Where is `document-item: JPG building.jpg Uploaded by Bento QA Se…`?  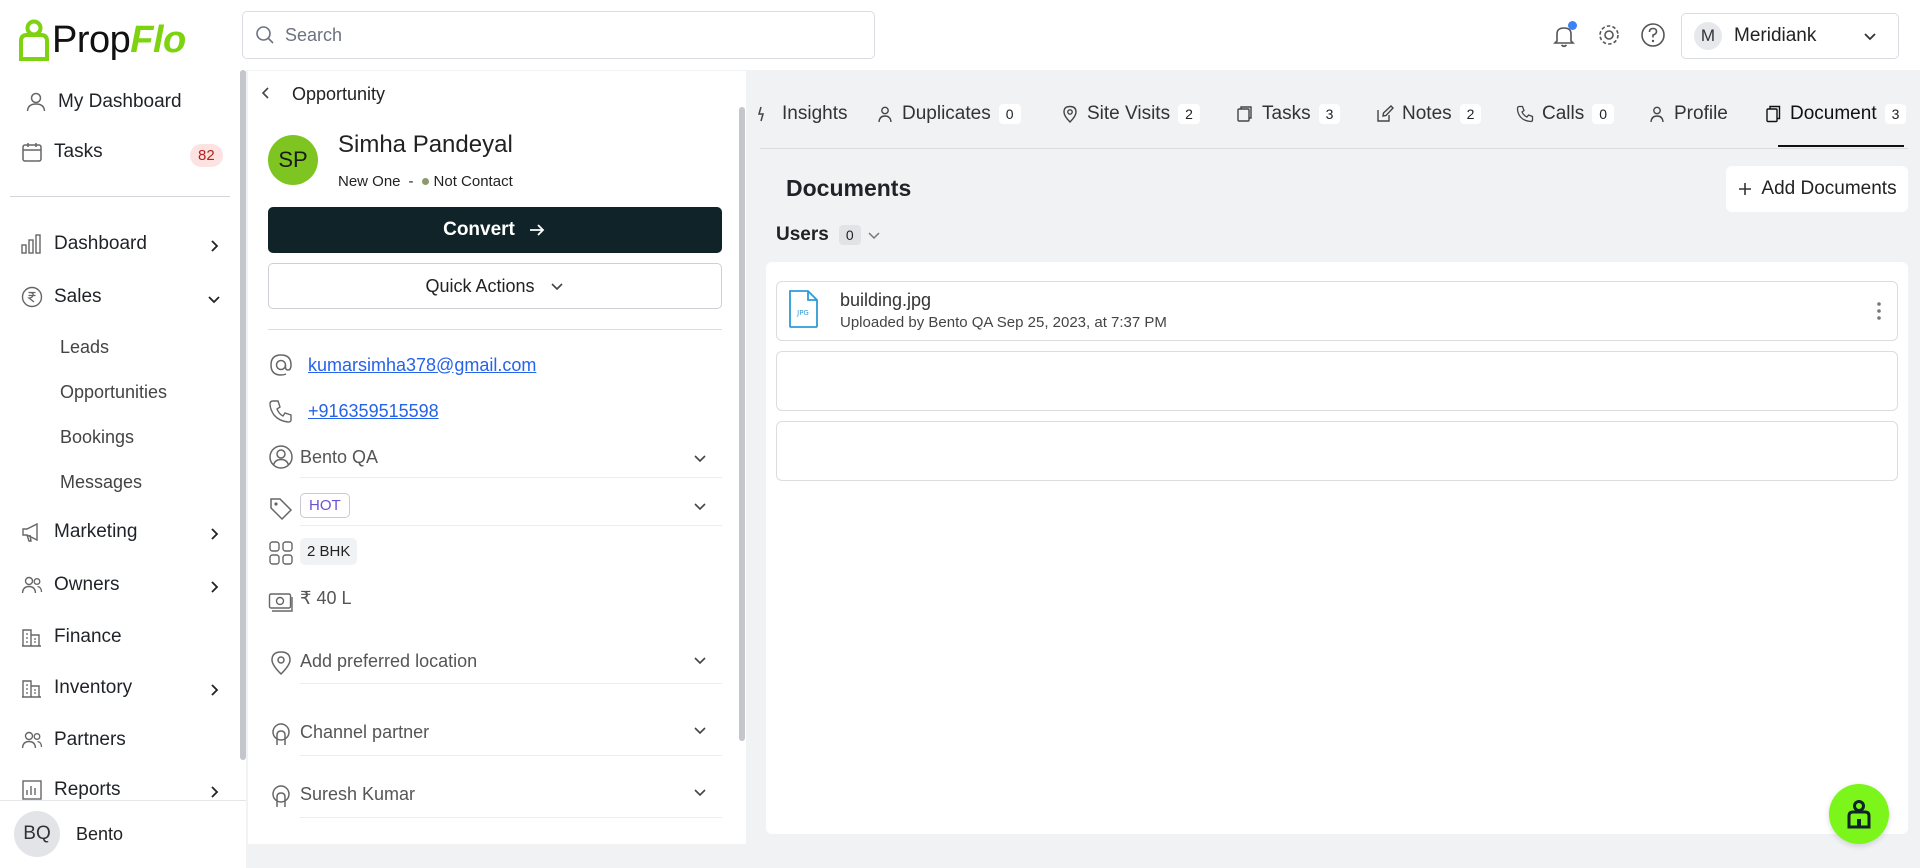 document-item: JPG building.jpg Uploaded by Bento QA Se… is located at coordinates (1337, 311).